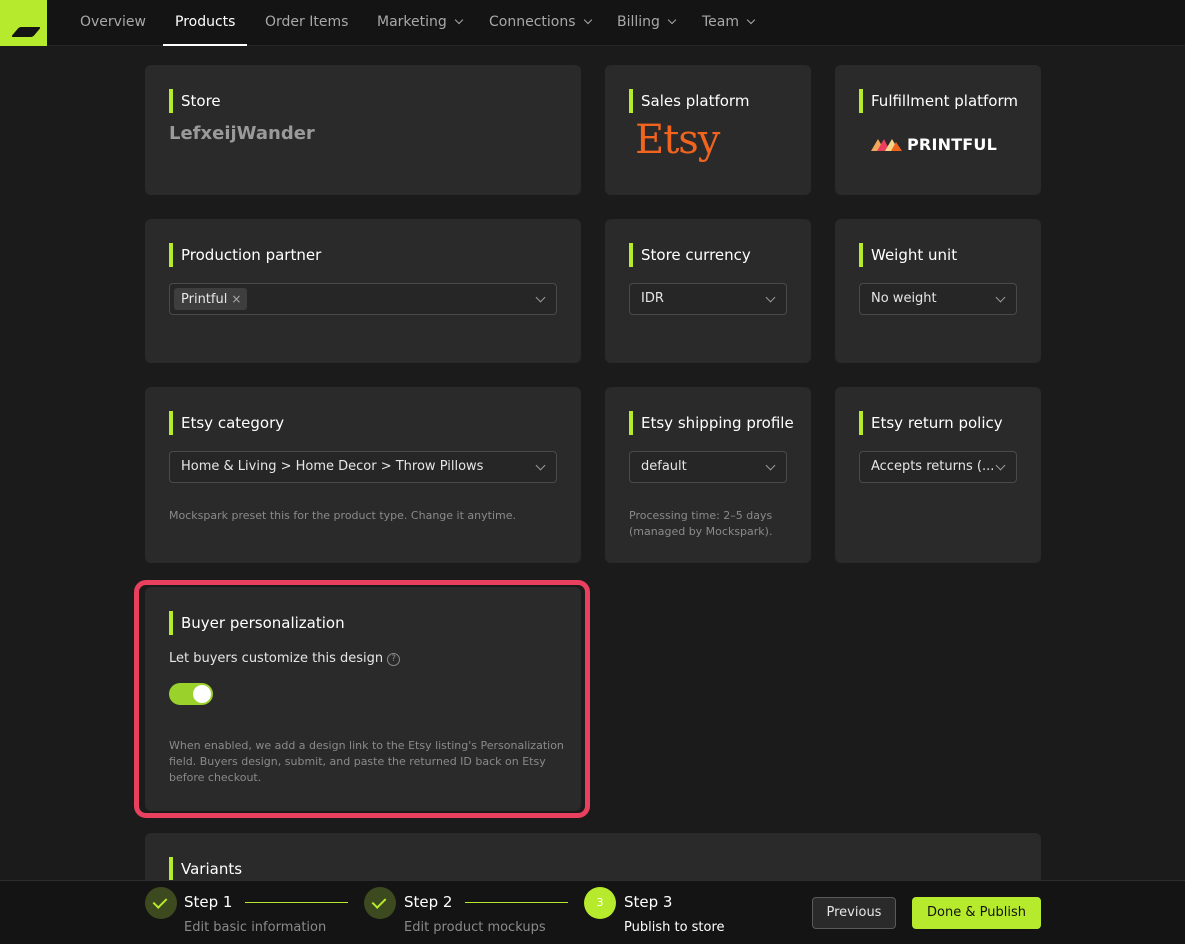 The image size is (1185, 944). Describe the element at coordinates (664, 466) in the screenshot. I see `shipping-profile-value: default` at that location.